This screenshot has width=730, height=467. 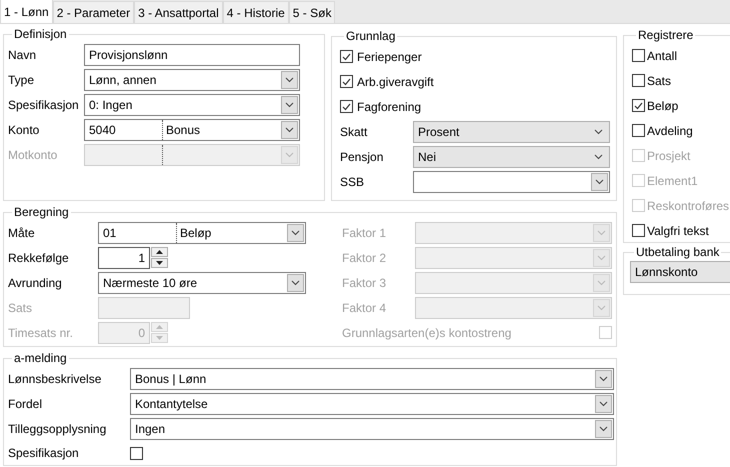 I want to click on combo-box: Nærmeste 10 øre, so click(x=202, y=283).